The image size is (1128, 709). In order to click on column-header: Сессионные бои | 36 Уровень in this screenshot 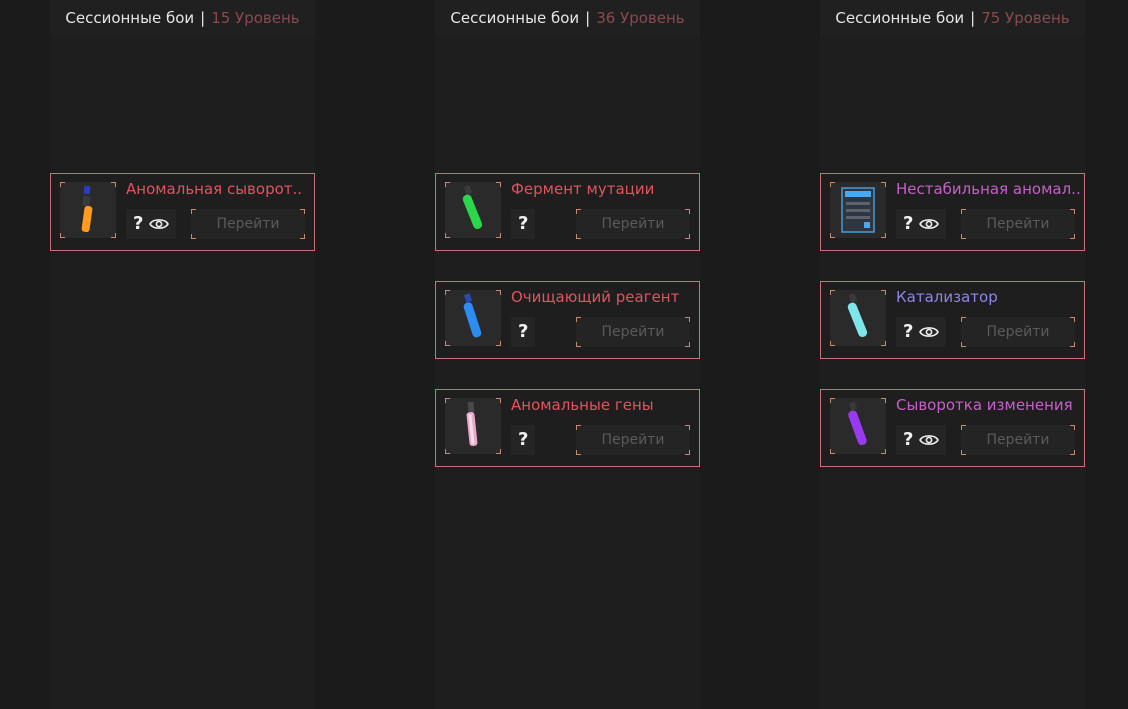, I will do `click(567, 18)`.